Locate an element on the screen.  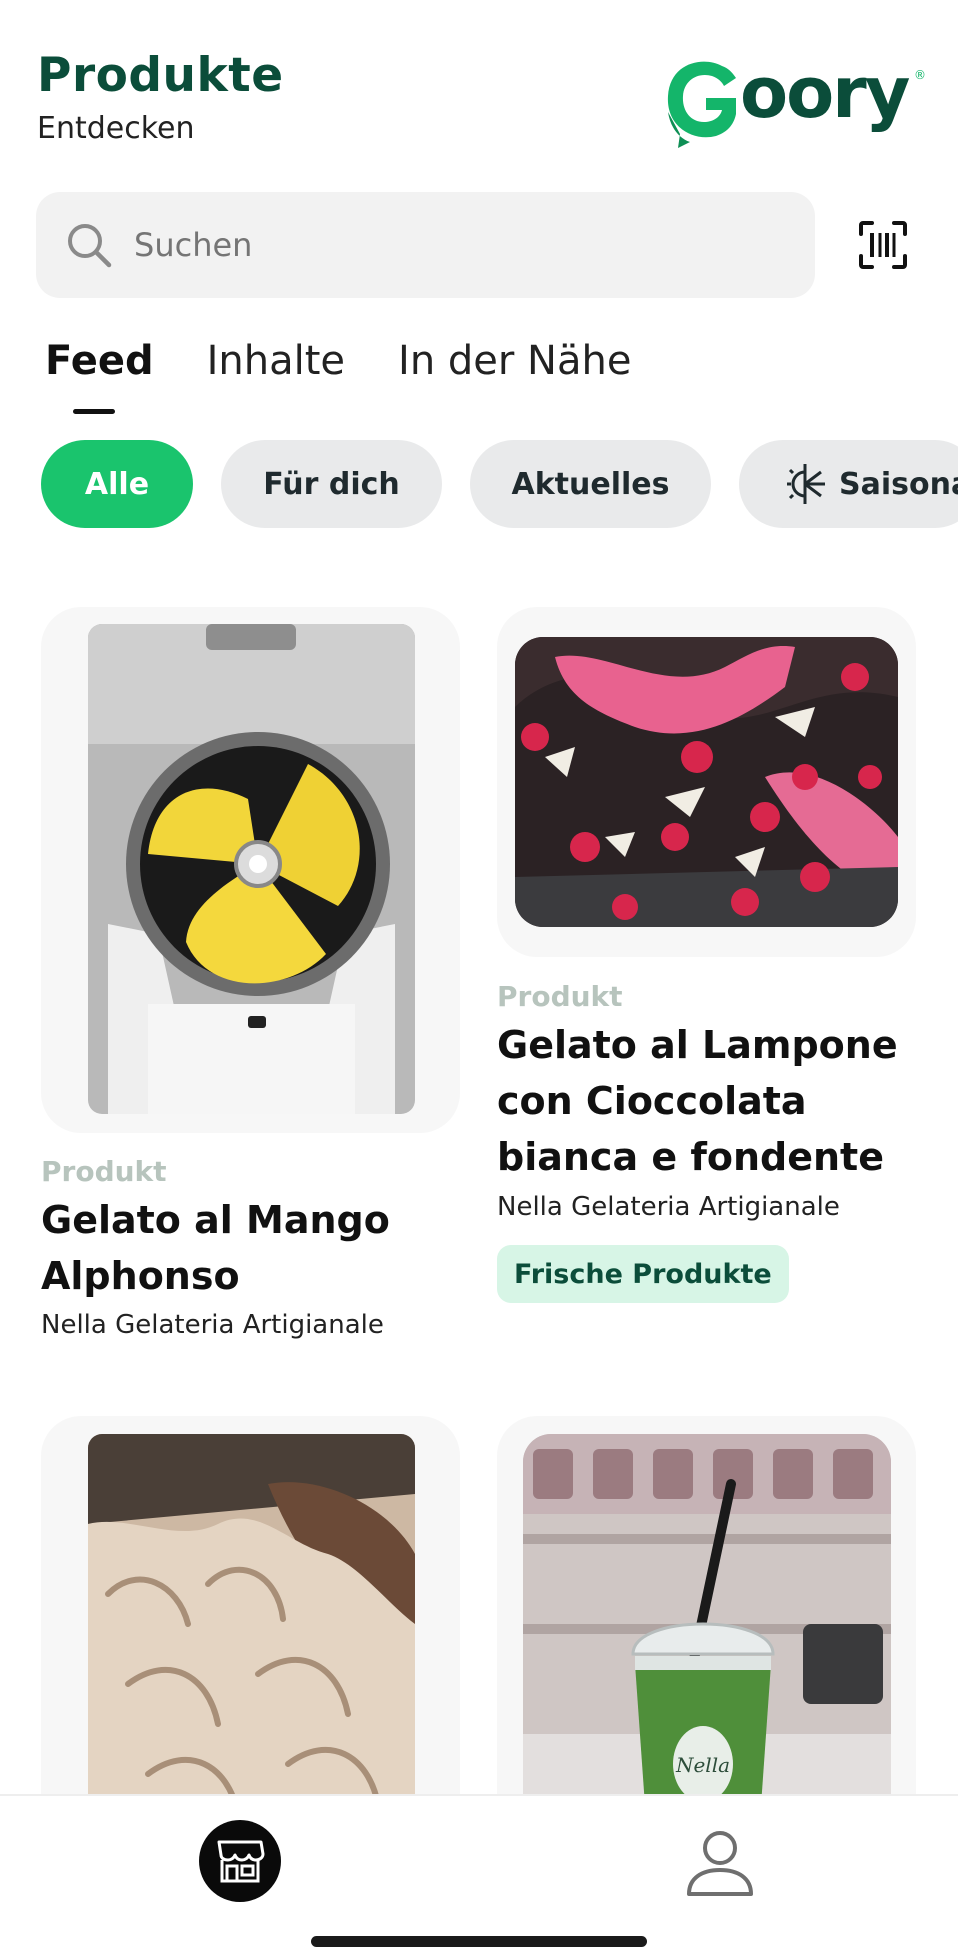
product-card-mango is located at coordinates (250, 870).